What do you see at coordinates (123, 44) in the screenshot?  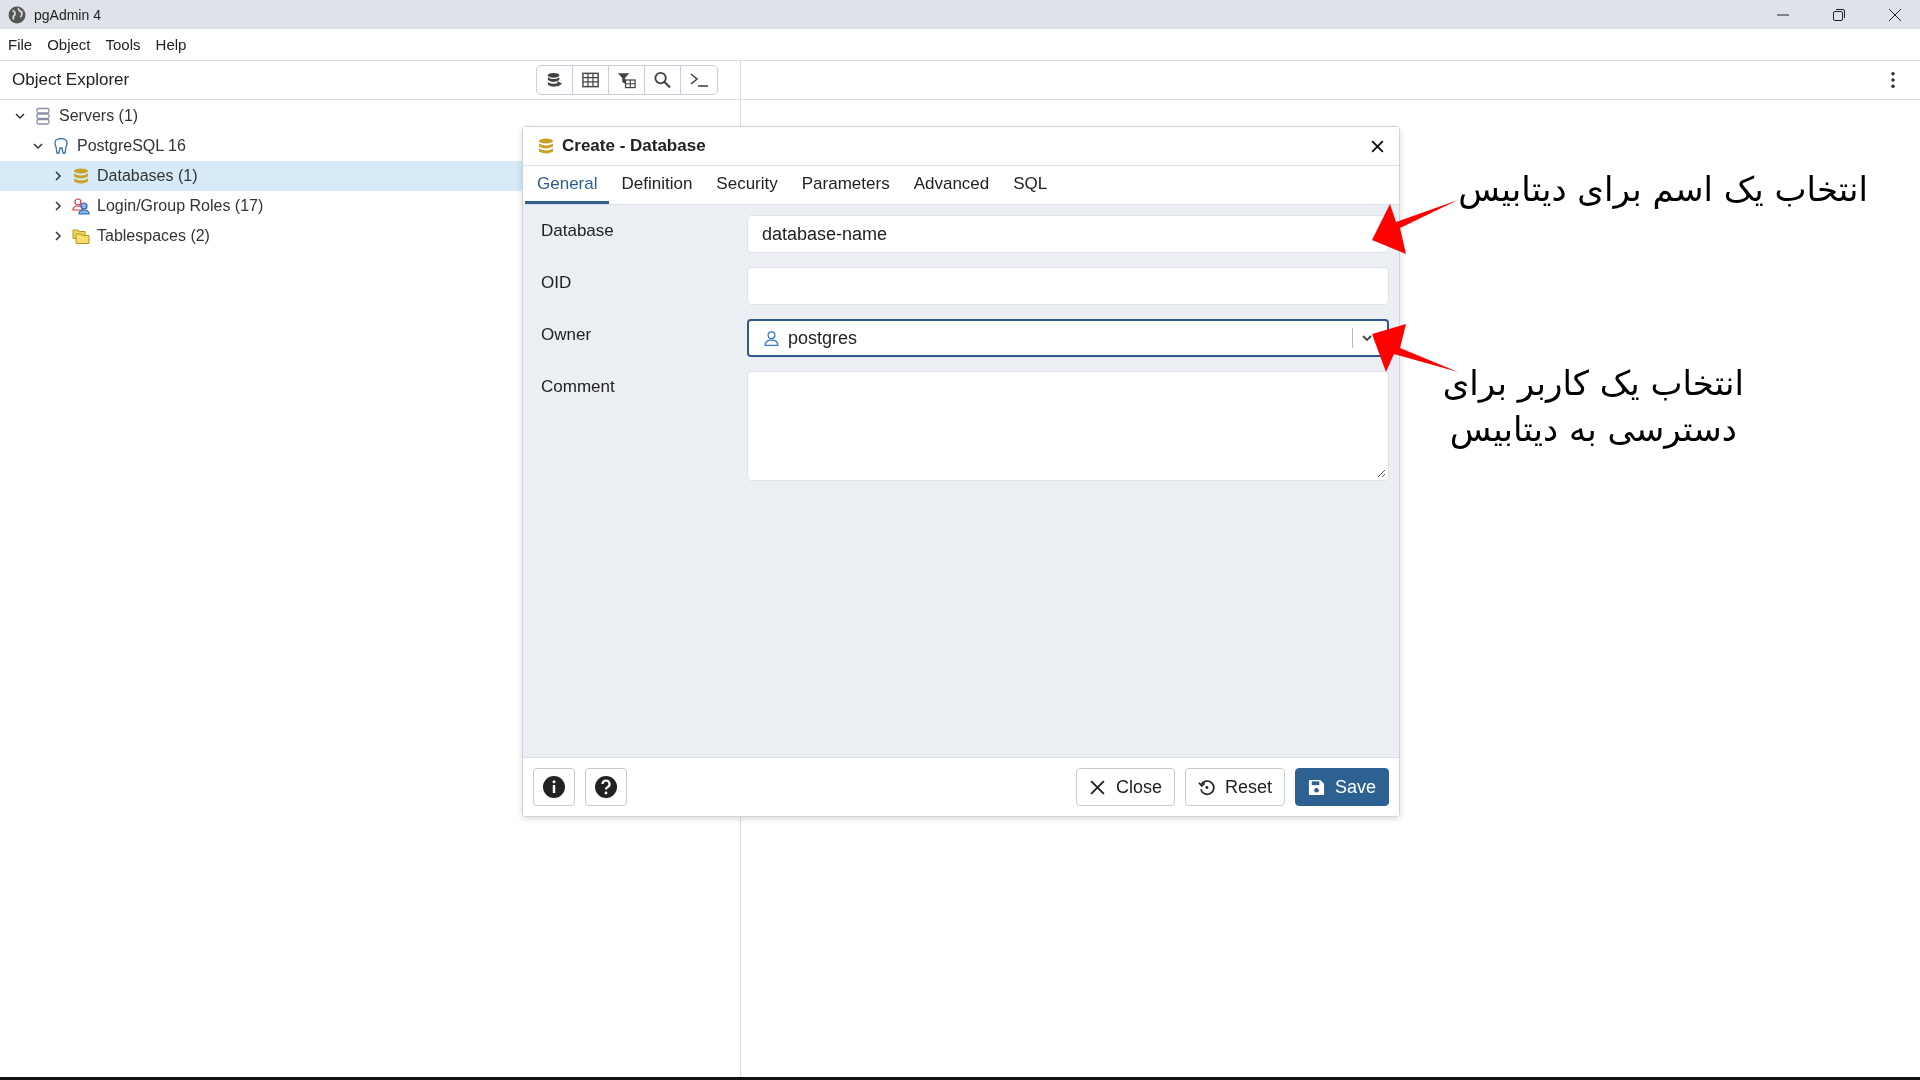 I see `menu-item: Tools` at bounding box center [123, 44].